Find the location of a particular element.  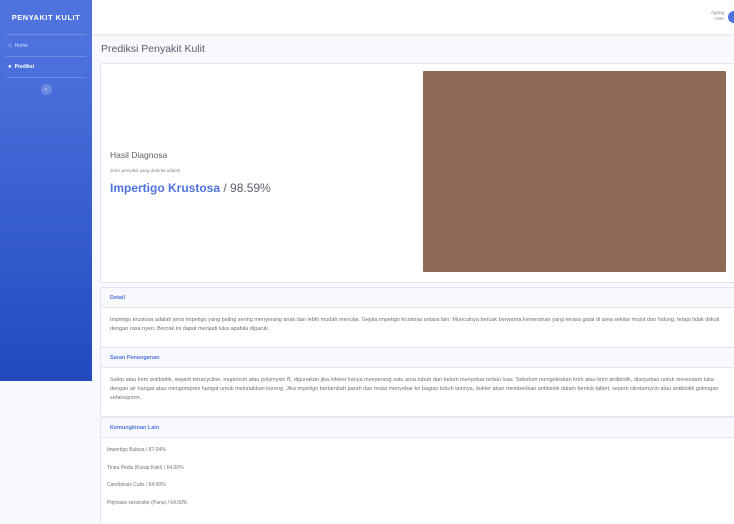

topbar: Agung User is located at coordinates (413, 17).